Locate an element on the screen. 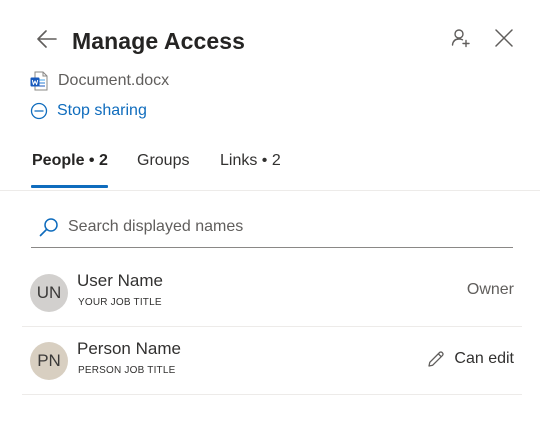  person-row-person-name: PN Person Name PERSON JOB TITLE Can edit is located at coordinates (272, 361).